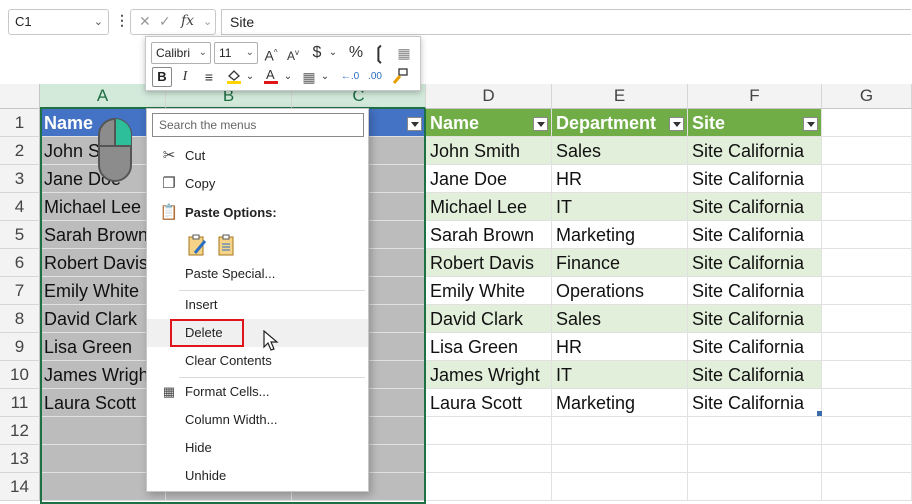 The width and height of the screenshot is (912, 504). What do you see at coordinates (867, 319) in the screenshot?
I see `cell-g8` at bounding box center [867, 319].